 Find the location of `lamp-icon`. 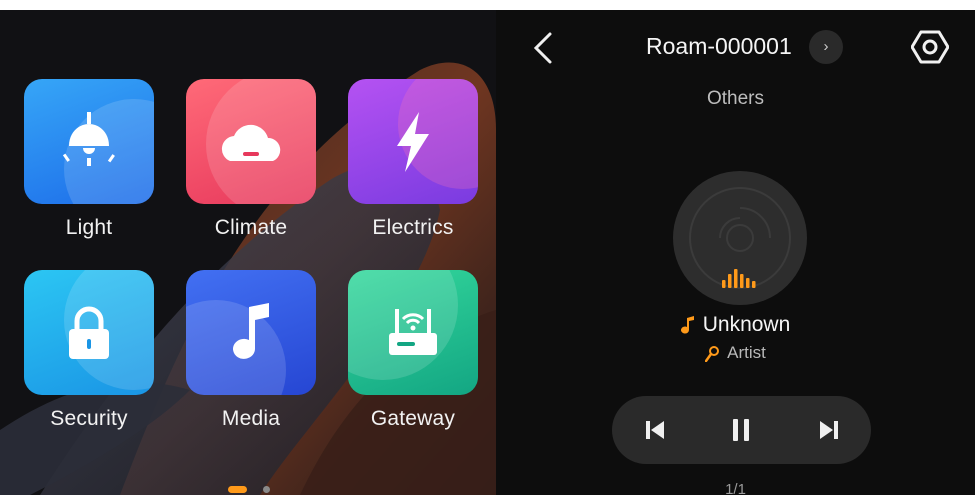

lamp-icon is located at coordinates (88, 138).